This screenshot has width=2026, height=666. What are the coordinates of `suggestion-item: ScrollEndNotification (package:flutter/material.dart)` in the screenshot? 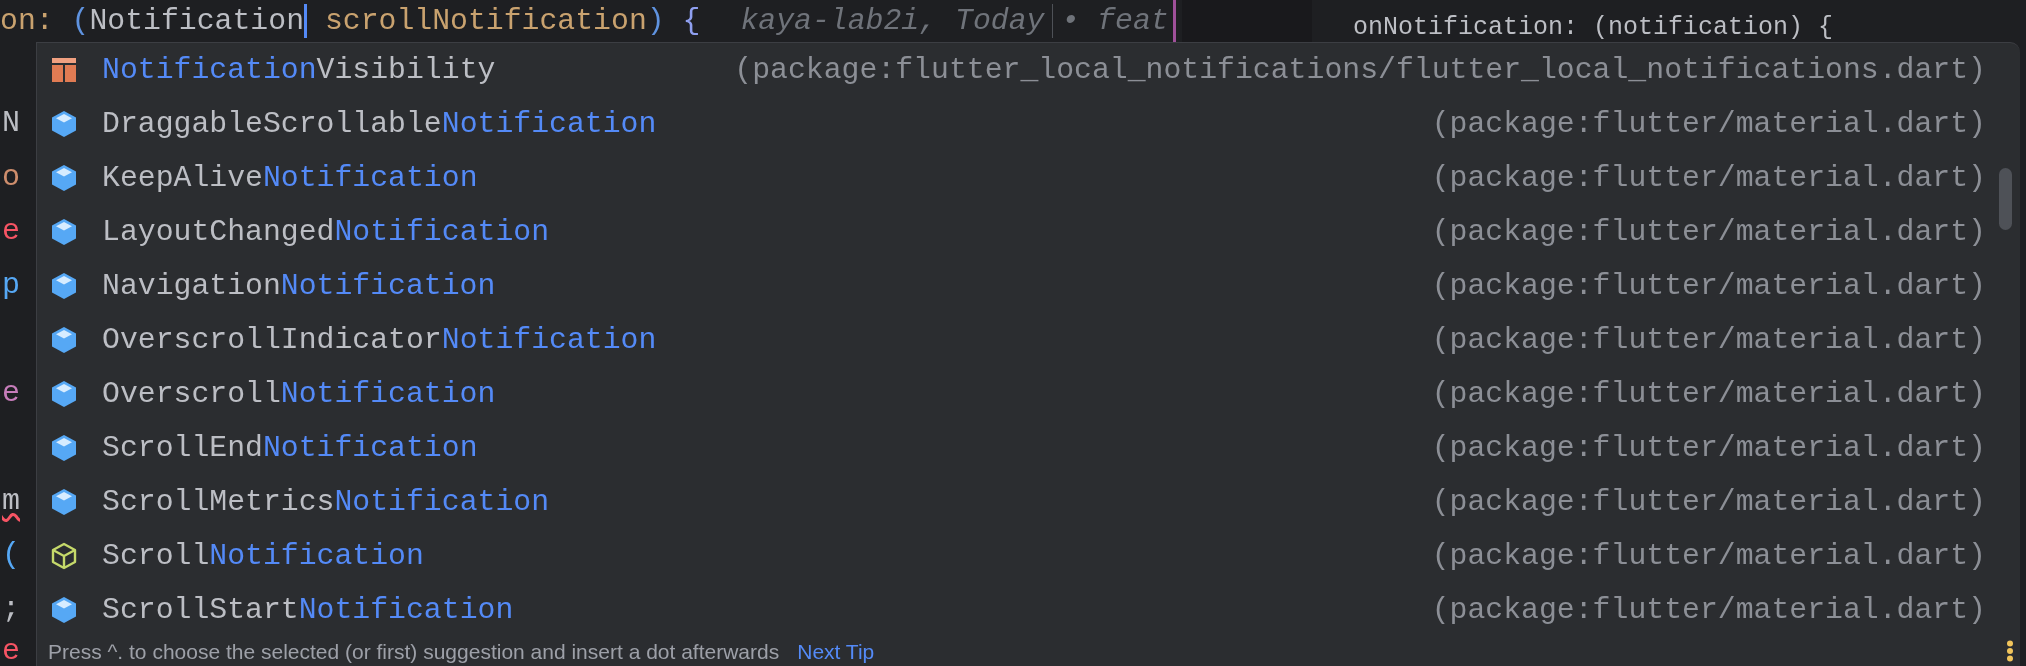 It's located at (1028, 448).